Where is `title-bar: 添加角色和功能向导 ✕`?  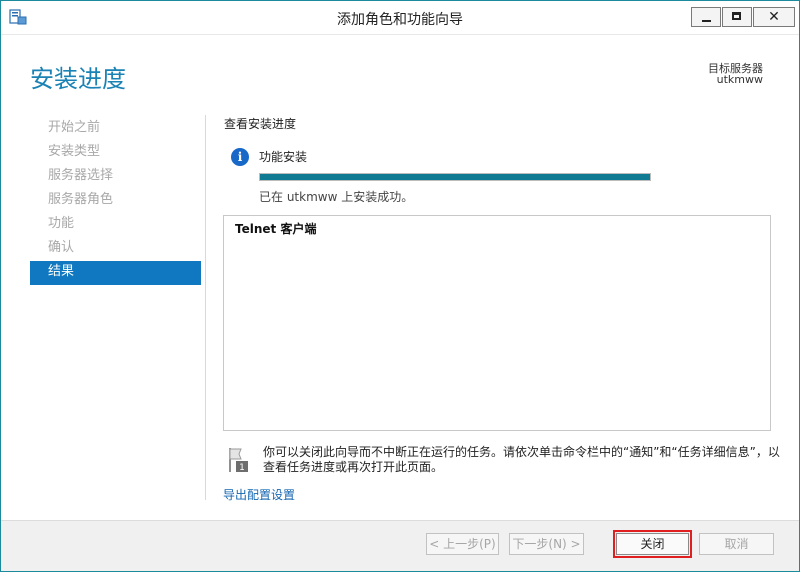 title-bar: 添加角色和功能向导 ✕ is located at coordinates (400, 18).